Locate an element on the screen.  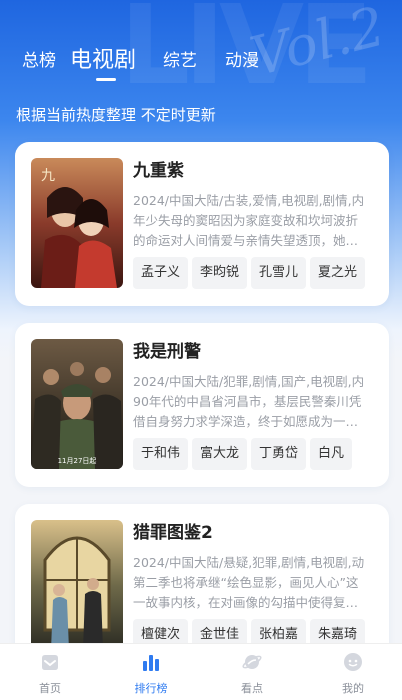
nav-highlights: 看点 is located at coordinates (252, 672).